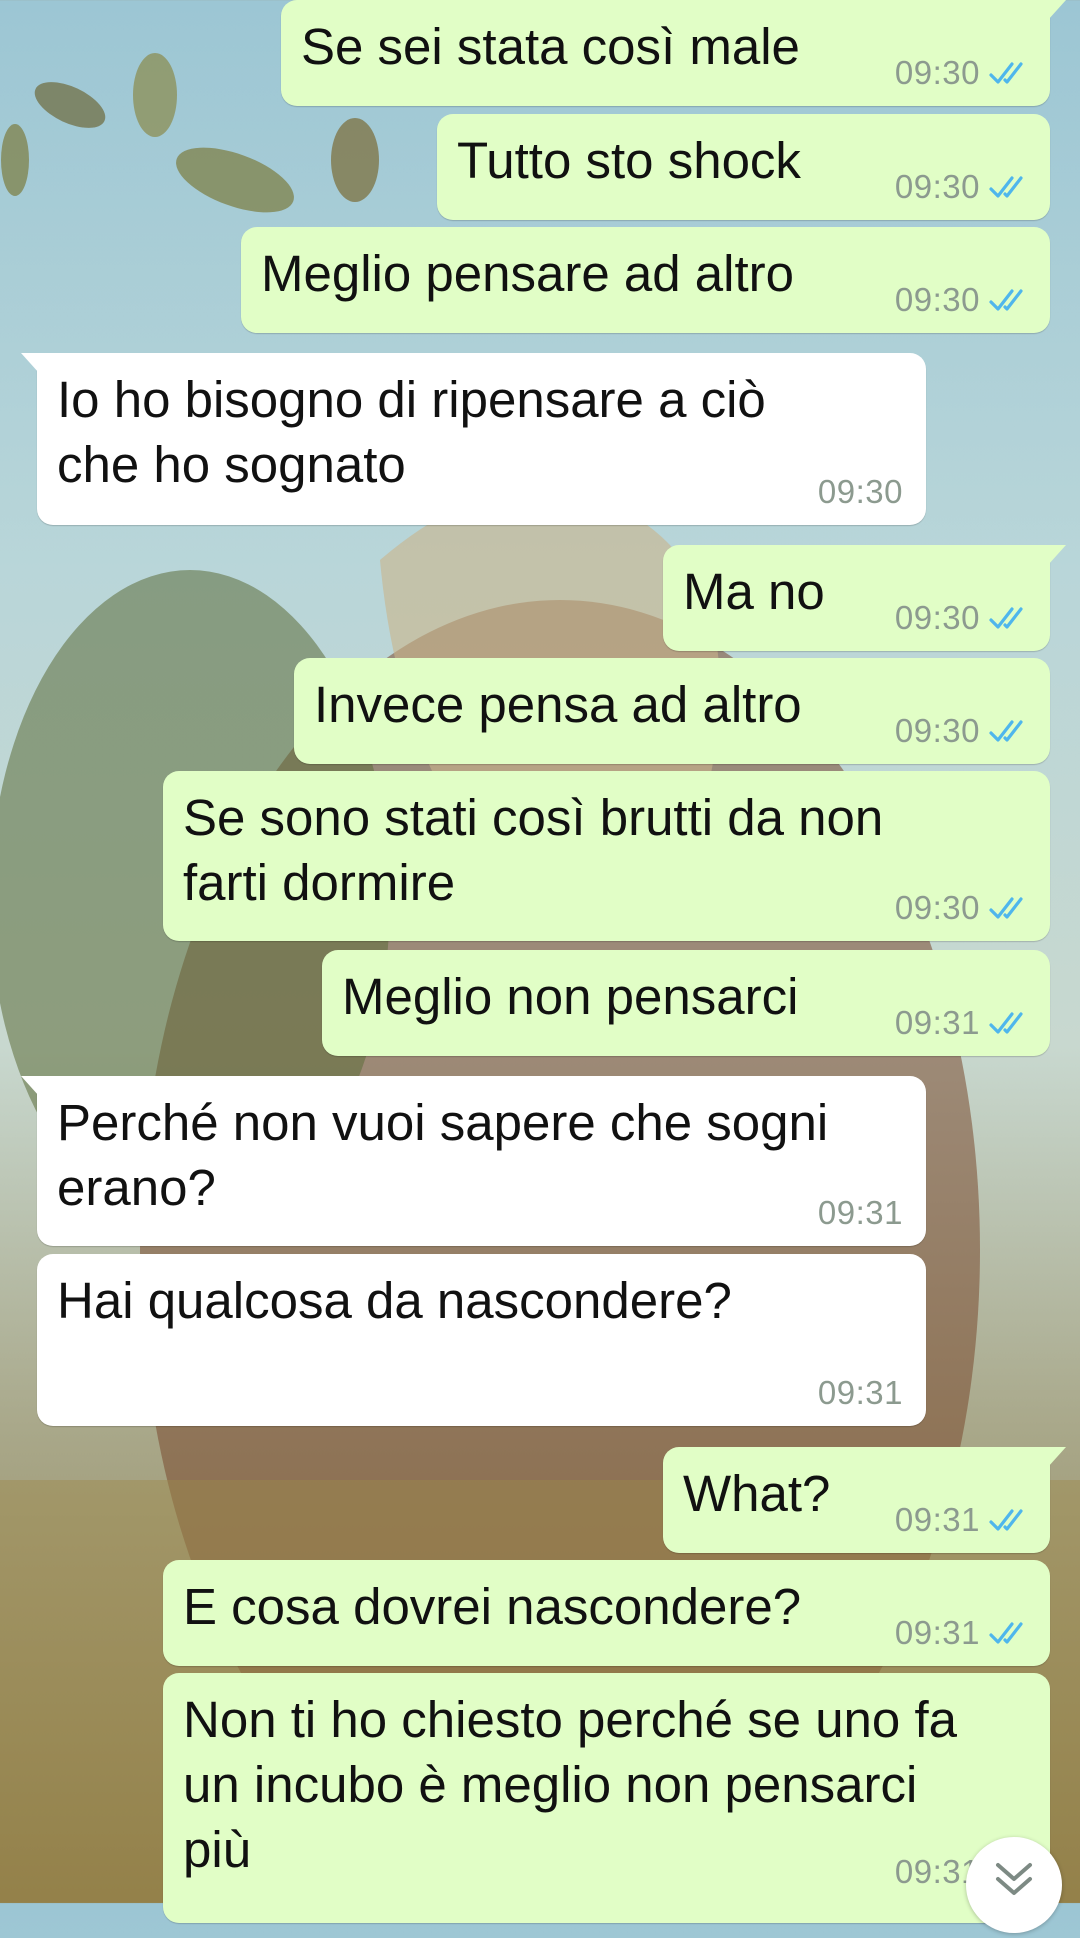 The width and height of the screenshot is (1080, 1938). What do you see at coordinates (481, 1340) in the screenshot?
I see `message-bubble-incoming: Hai qualcosa da nascondere? 09:31` at bounding box center [481, 1340].